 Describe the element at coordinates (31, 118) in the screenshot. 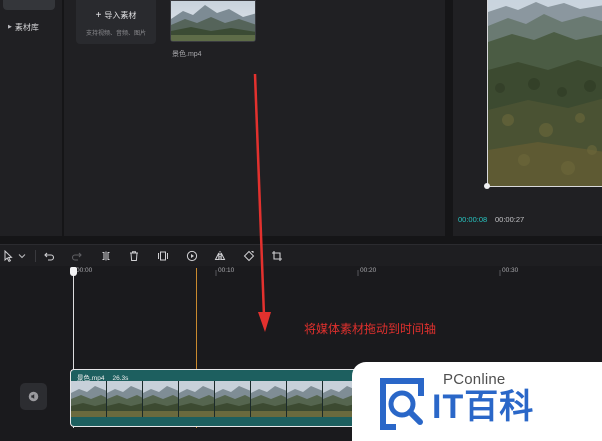

I see `left-sidebar: 文档 ▶ 素材库` at that location.